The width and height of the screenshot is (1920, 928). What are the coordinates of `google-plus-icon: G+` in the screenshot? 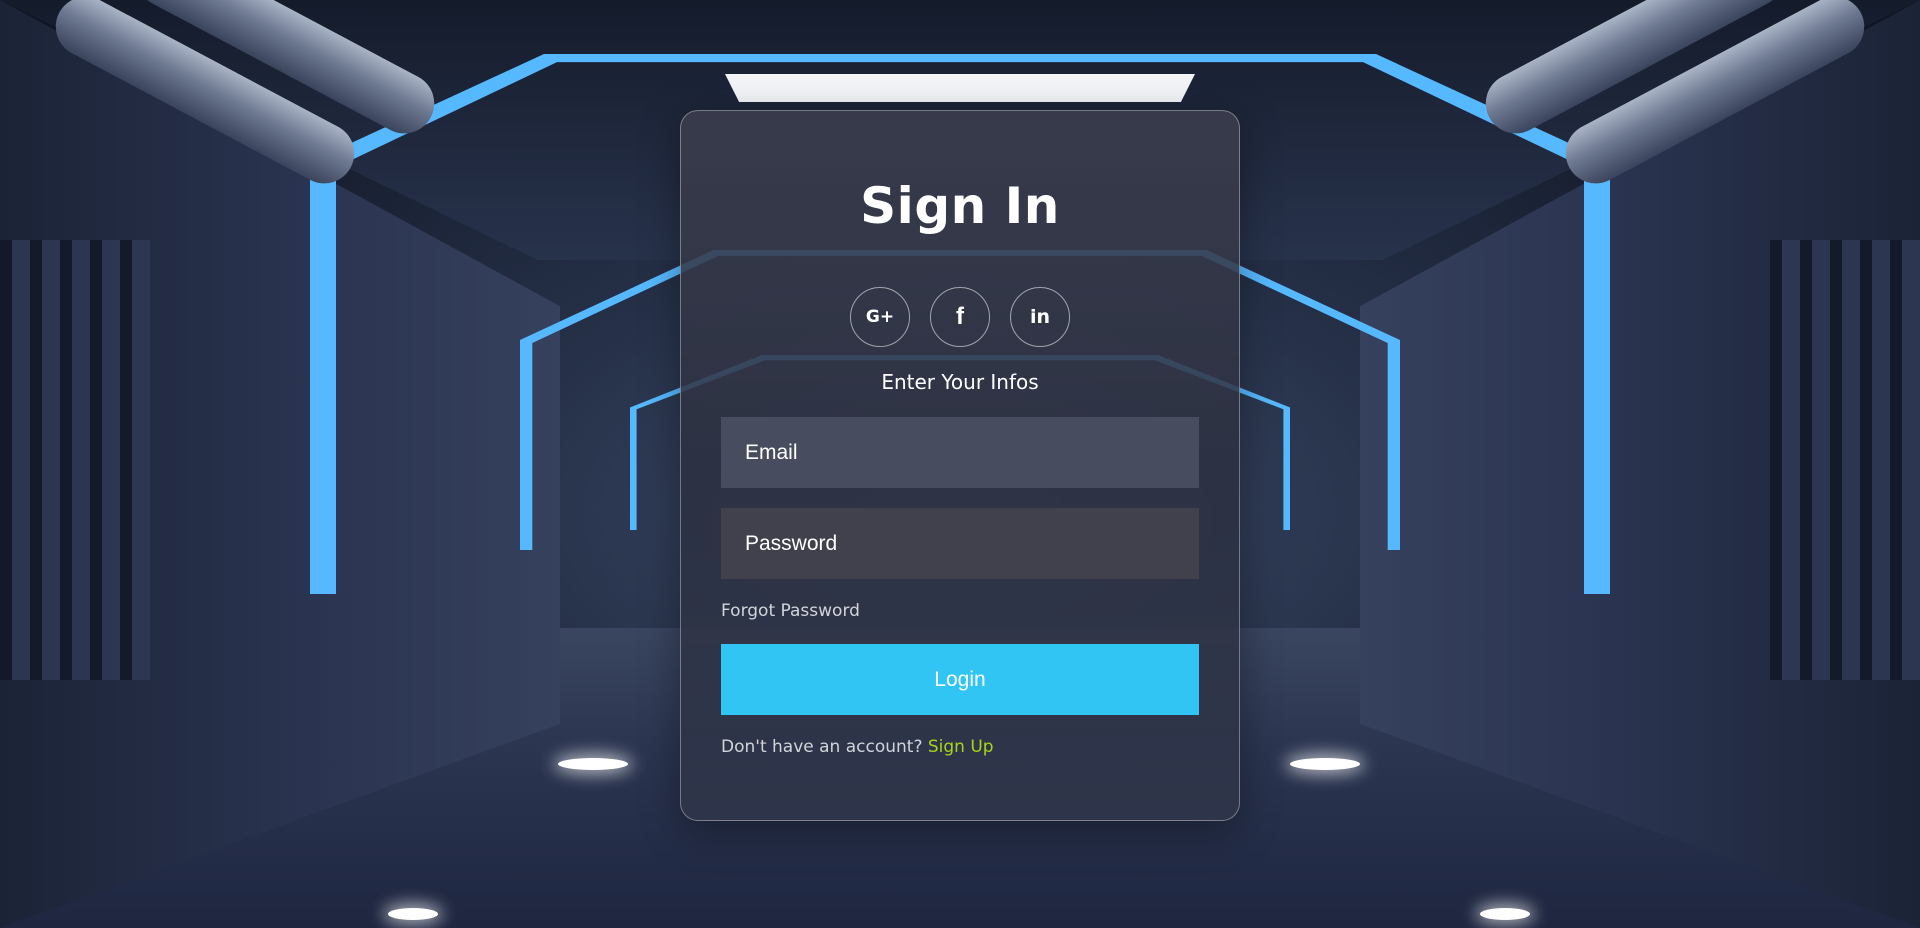 It's located at (880, 317).